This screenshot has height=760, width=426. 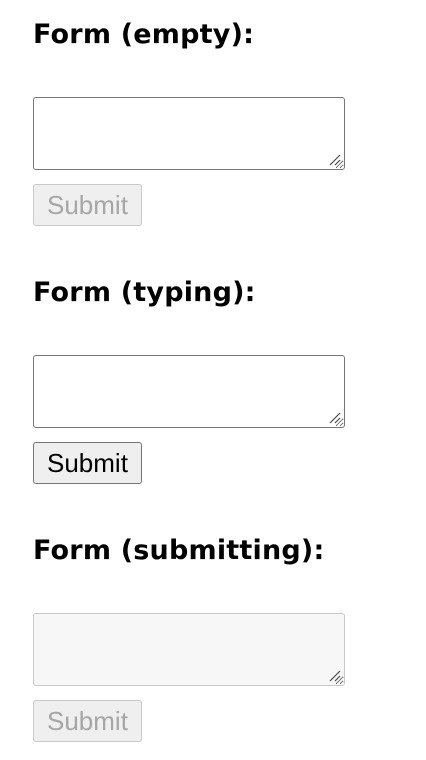 What do you see at coordinates (144, 292) in the screenshot?
I see `form-typing-heading: Form (typing):` at bounding box center [144, 292].